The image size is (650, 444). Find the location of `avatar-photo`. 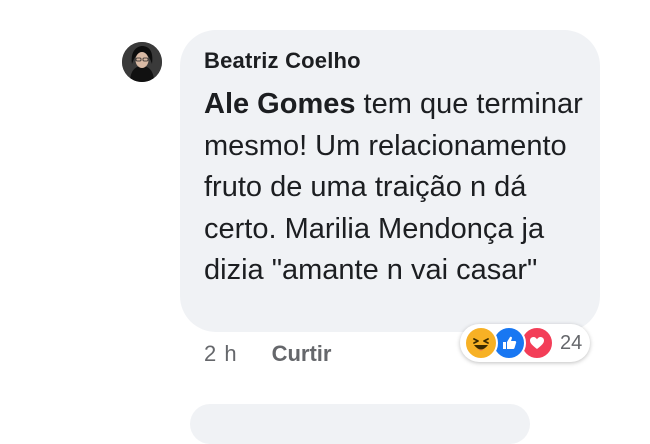

avatar-photo is located at coordinates (142, 62).